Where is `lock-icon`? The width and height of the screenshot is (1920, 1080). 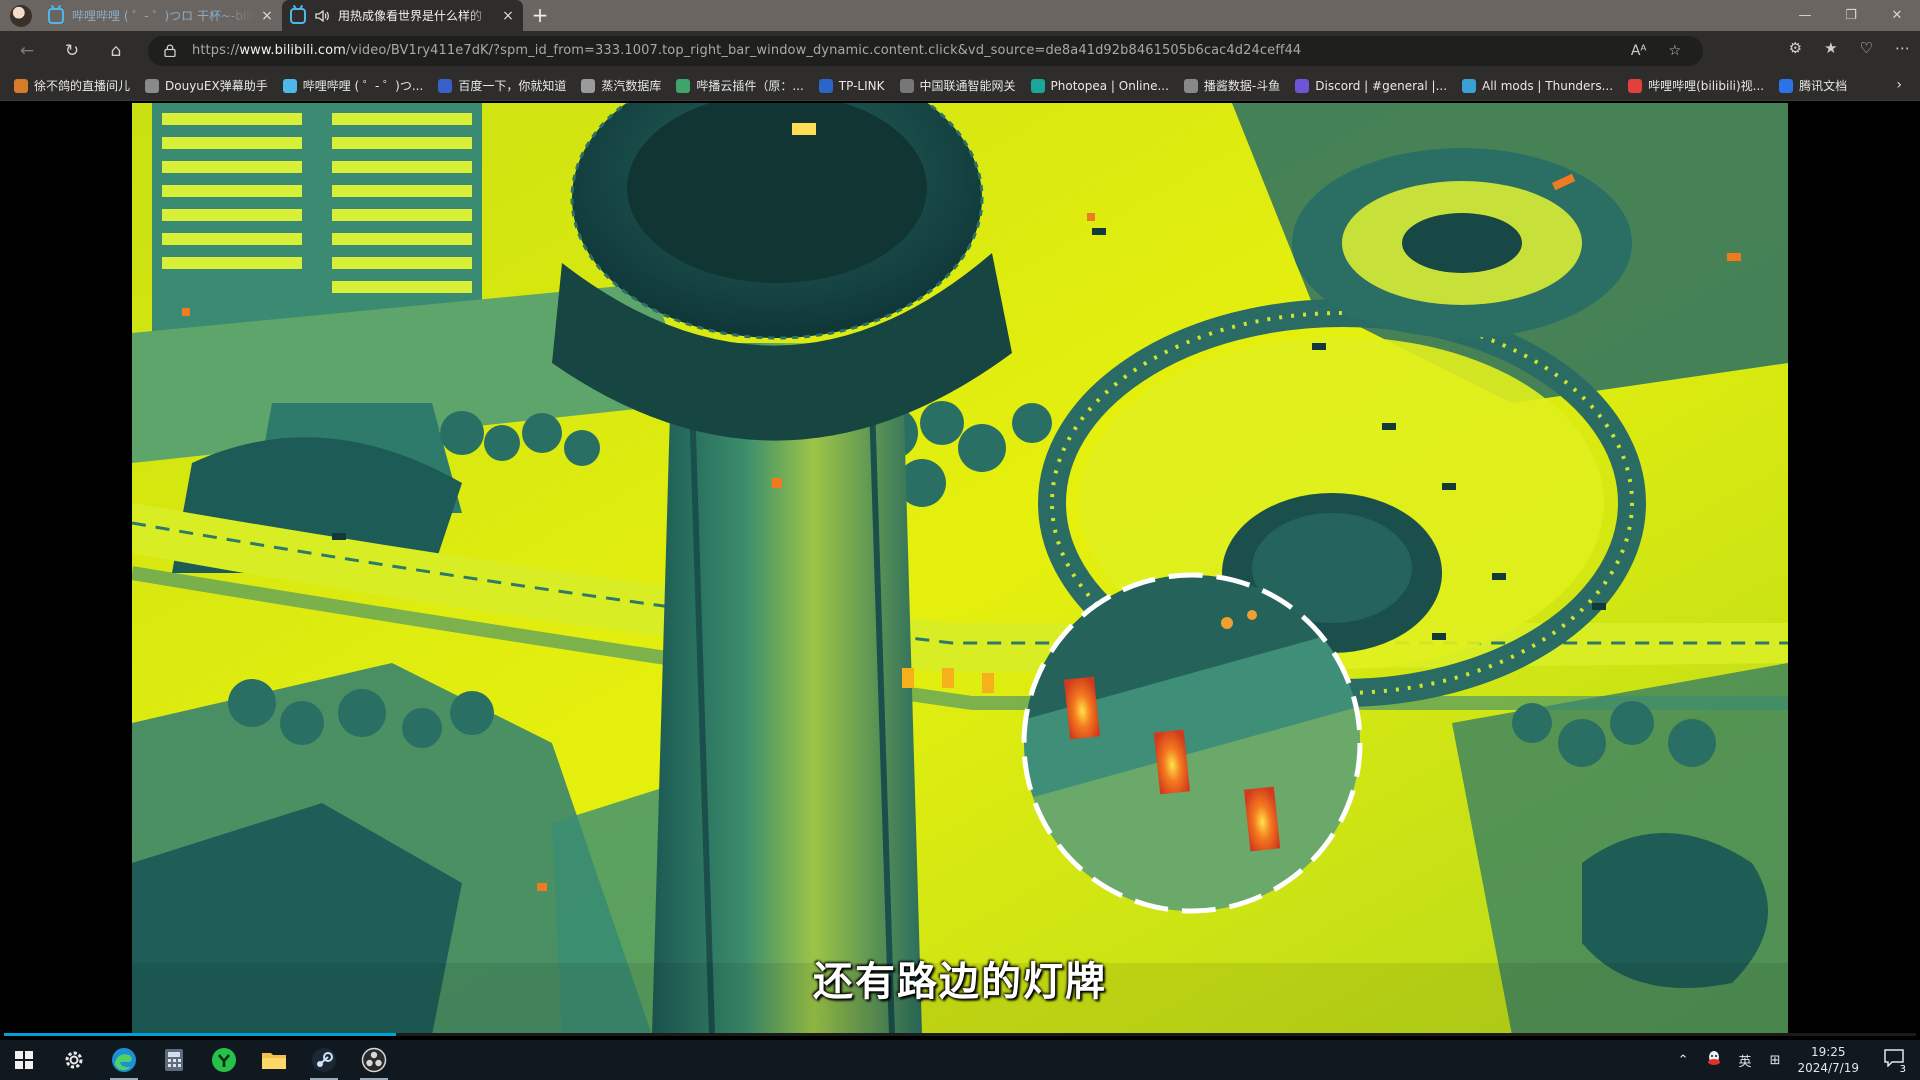
lock-icon is located at coordinates (170, 50).